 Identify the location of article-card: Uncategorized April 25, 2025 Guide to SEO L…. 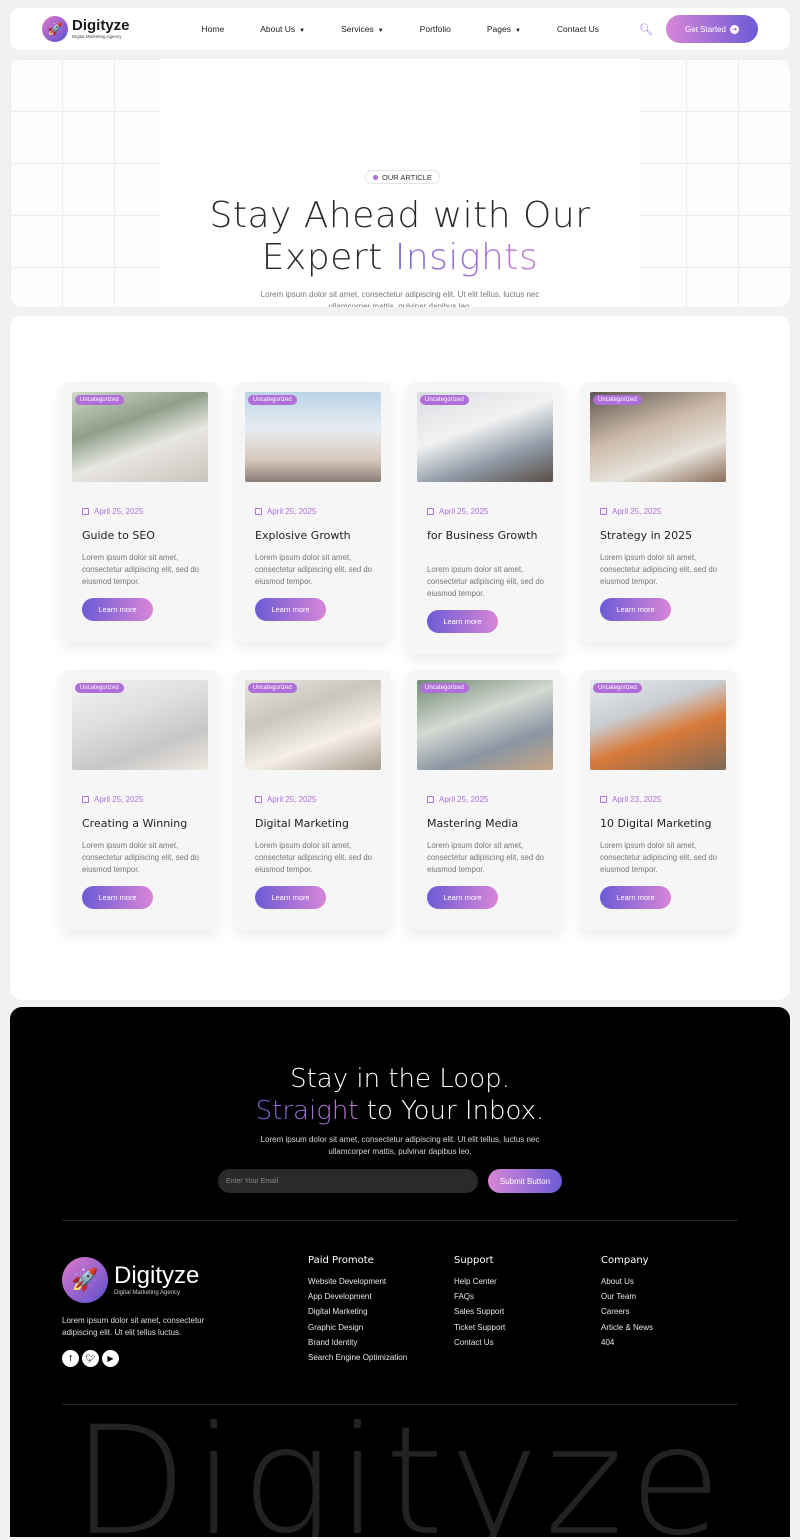
(140, 512).